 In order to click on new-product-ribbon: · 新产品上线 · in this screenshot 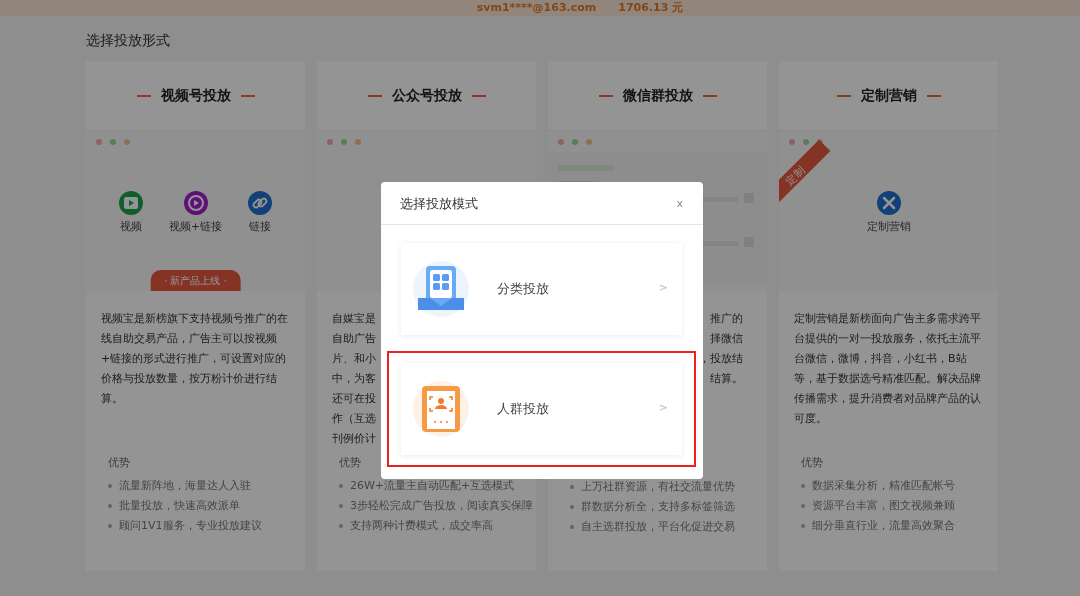, I will do `click(195, 280)`.